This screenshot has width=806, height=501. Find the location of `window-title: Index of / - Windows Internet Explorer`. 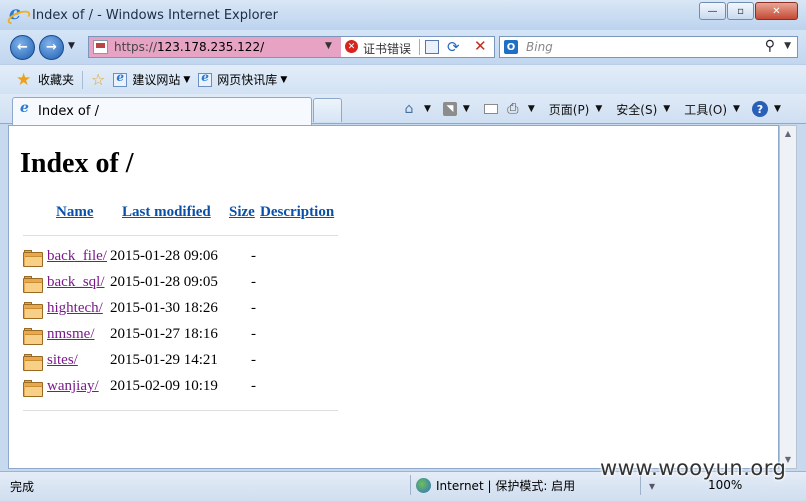

window-title: Index of / - Windows Internet Explorer is located at coordinates (155, 15).